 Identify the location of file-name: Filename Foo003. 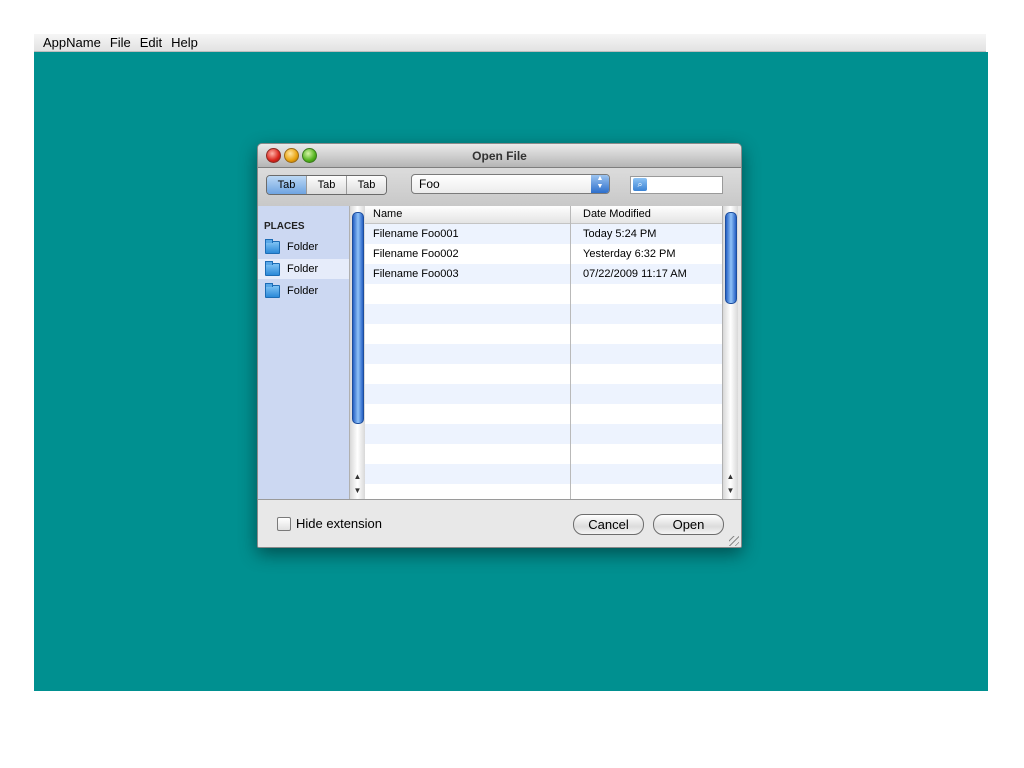
(416, 274).